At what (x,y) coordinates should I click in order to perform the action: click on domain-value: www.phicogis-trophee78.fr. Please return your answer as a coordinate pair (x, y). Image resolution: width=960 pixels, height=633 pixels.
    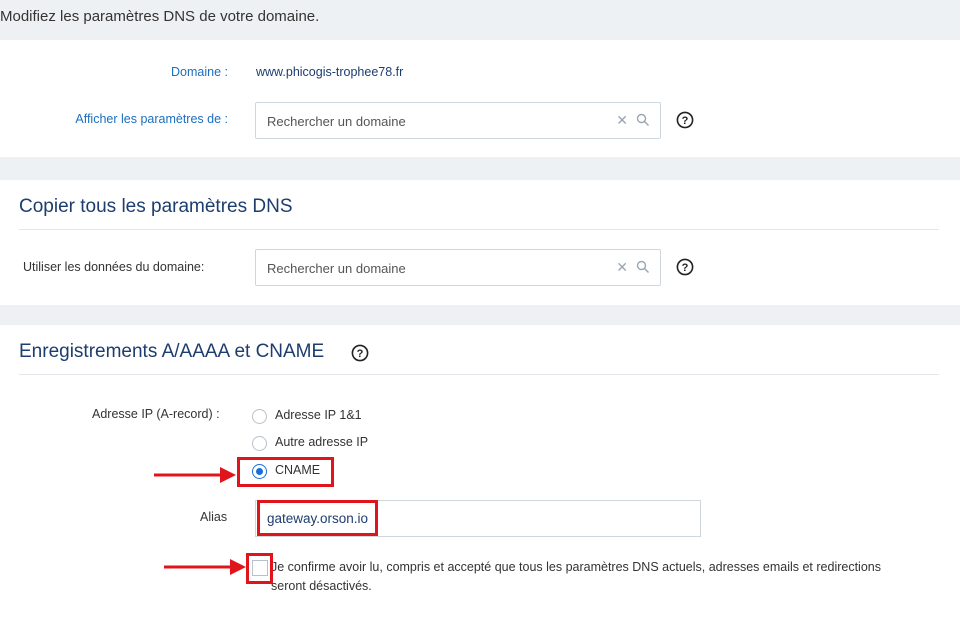
    Looking at the image, I should click on (330, 72).